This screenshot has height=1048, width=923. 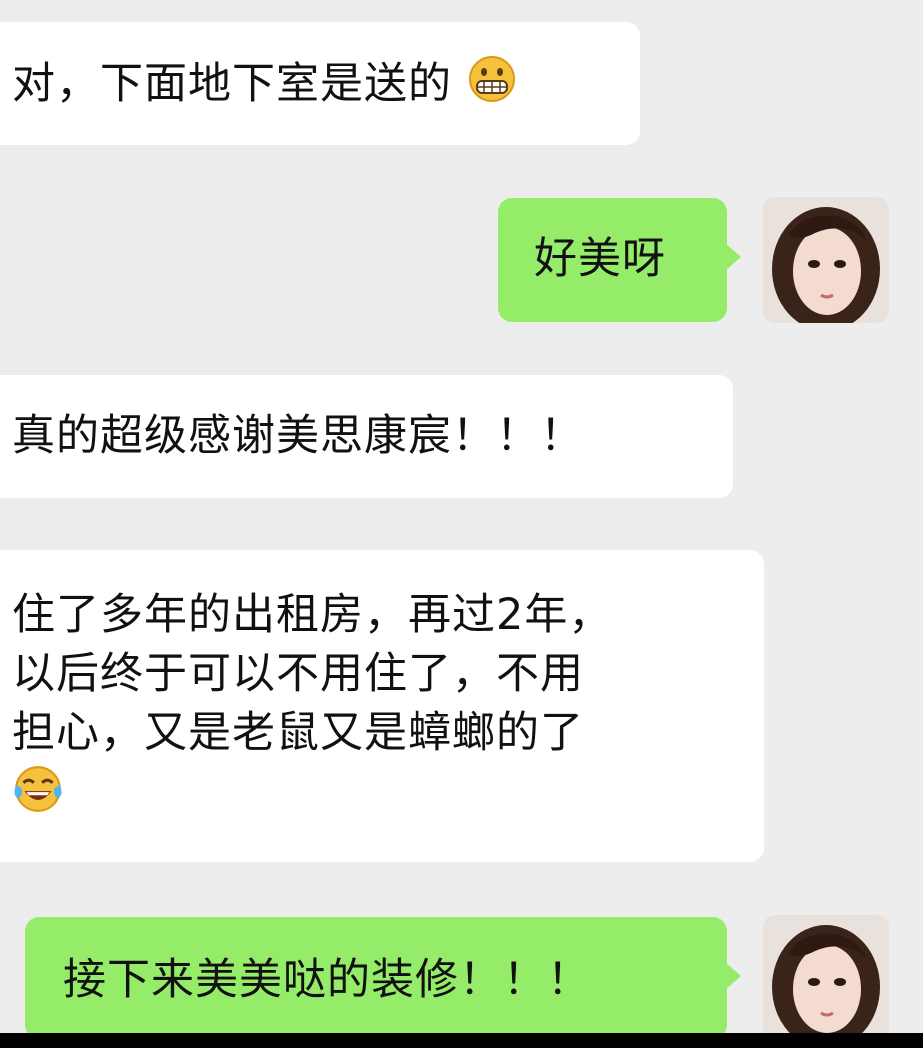 What do you see at coordinates (38, 789) in the screenshot?
I see `tears-of-joy-emoji` at bounding box center [38, 789].